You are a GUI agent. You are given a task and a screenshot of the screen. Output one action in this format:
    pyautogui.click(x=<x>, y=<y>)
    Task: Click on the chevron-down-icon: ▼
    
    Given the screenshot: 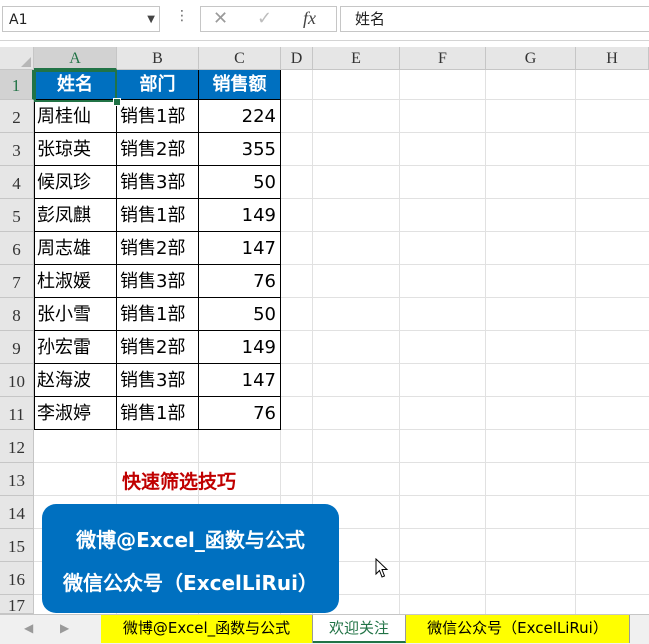 What is the action you would take?
    pyautogui.click(x=151, y=20)
    